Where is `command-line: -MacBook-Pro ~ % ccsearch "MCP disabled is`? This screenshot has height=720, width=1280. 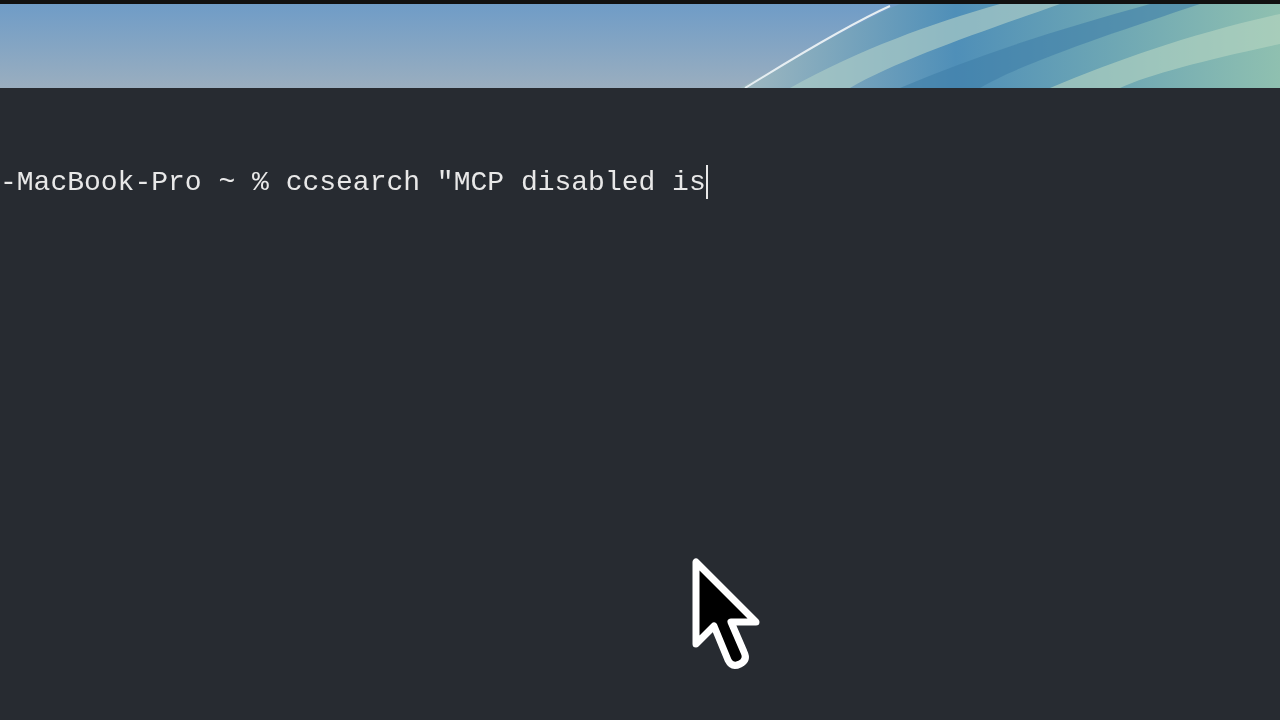 command-line: -MacBook-Pro ~ % ccsearch "MCP disabled is is located at coordinates (353, 182).